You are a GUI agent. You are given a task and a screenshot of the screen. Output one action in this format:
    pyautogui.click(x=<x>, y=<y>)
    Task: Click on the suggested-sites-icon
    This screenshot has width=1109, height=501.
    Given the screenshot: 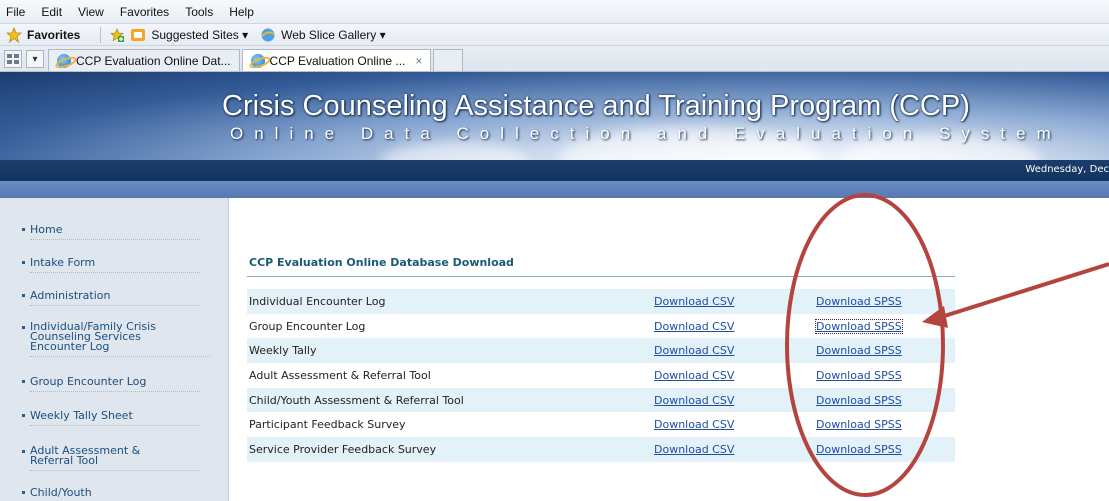 What is the action you would take?
    pyautogui.click(x=138, y=34)
    